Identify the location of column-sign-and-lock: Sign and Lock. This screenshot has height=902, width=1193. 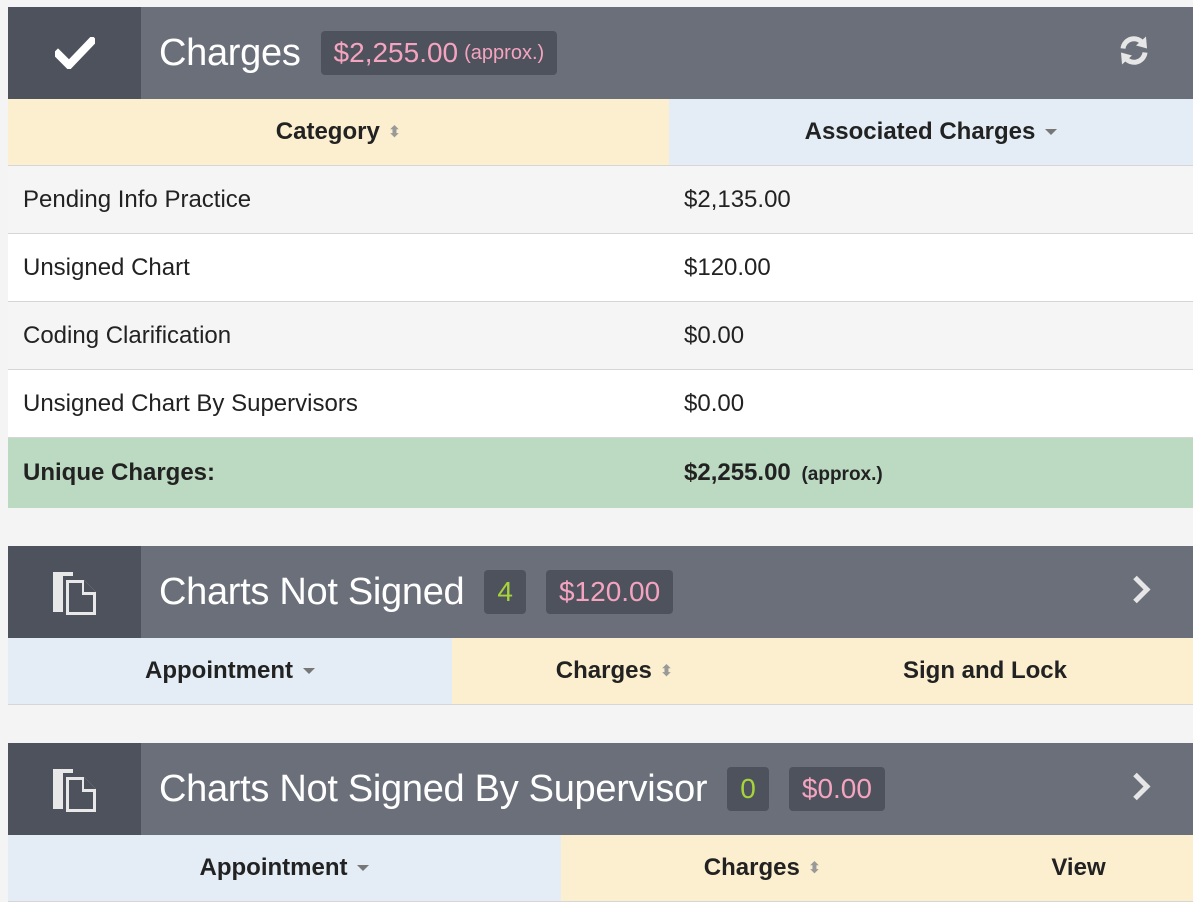
(985, 671).